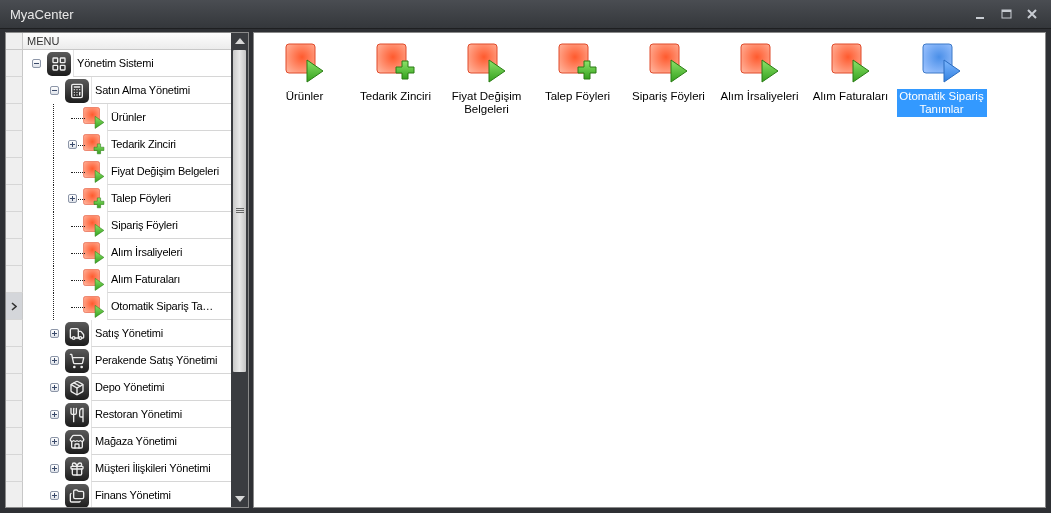  What do you see at coordinates (77, 468) in the screenshot?
I see `gift-icon` at bounding box center [77, 468].